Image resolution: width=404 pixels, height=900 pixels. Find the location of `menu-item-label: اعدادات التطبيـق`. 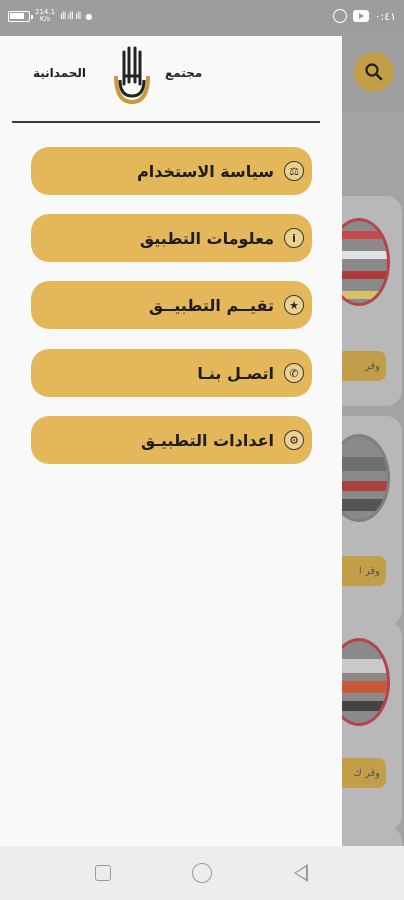

menu-item-label: اعدادات التطبيـق is located at coordinates (207, 440).